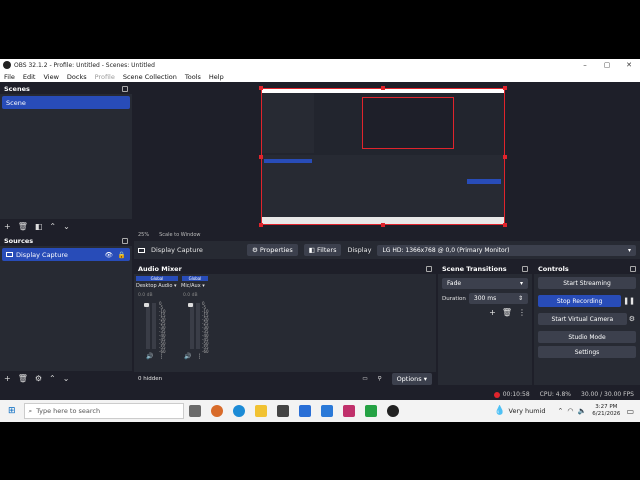  Describe the element at coordinates (326, 411) in the screenshot. I see `vscode-icon` at that location.